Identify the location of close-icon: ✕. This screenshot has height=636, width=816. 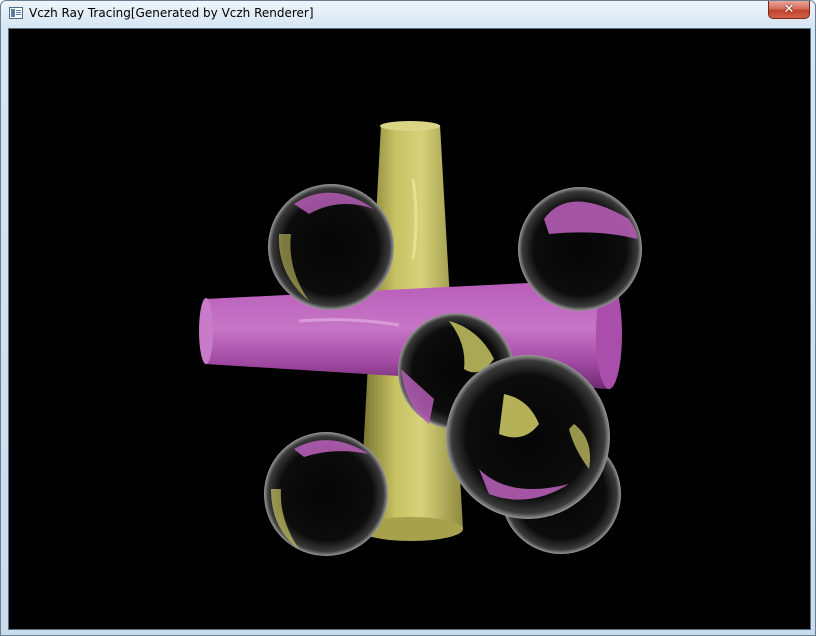
(789, 9).